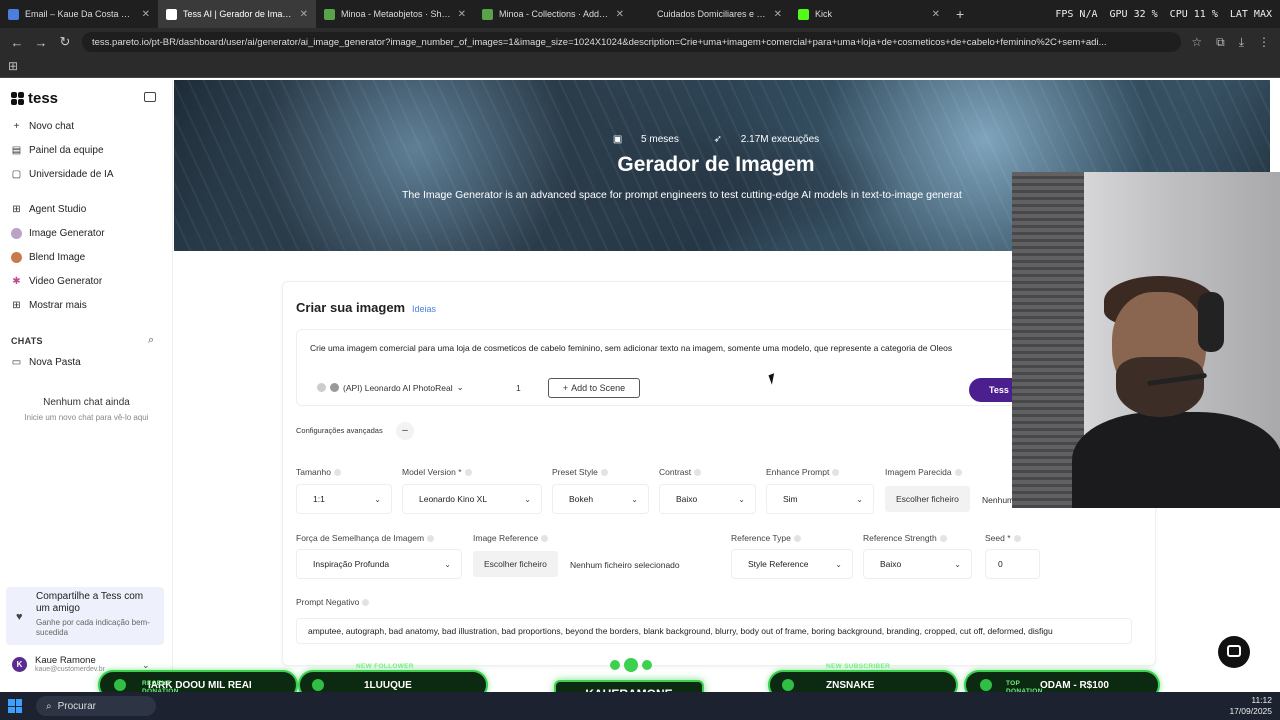 Image resolution: width=1280 pixels, height=720 pixels. What do you see at coordinates (619, 139) in the screenshot?
I see `box-icon: ▣` at bounding box center [619, 139].